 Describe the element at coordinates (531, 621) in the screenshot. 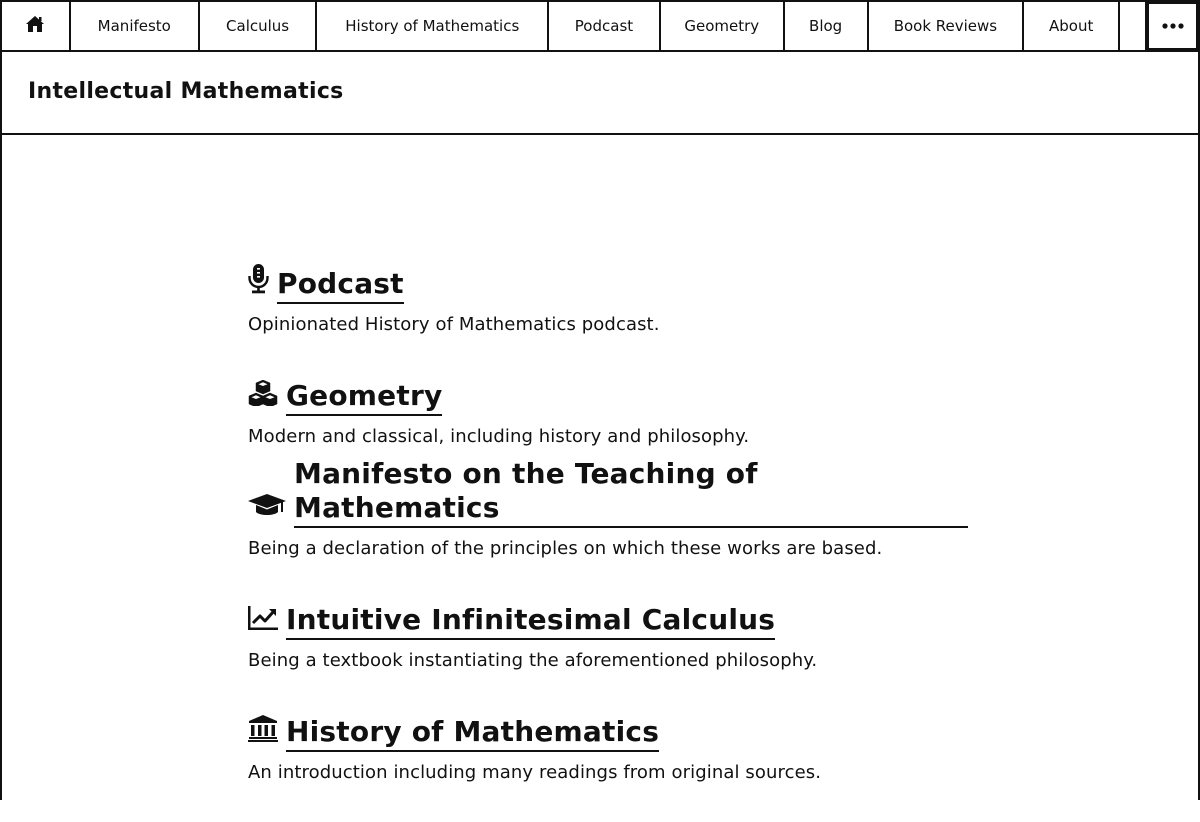

I see `entry-title-link: Intuitive Infinitesimal Calculus` at that location.